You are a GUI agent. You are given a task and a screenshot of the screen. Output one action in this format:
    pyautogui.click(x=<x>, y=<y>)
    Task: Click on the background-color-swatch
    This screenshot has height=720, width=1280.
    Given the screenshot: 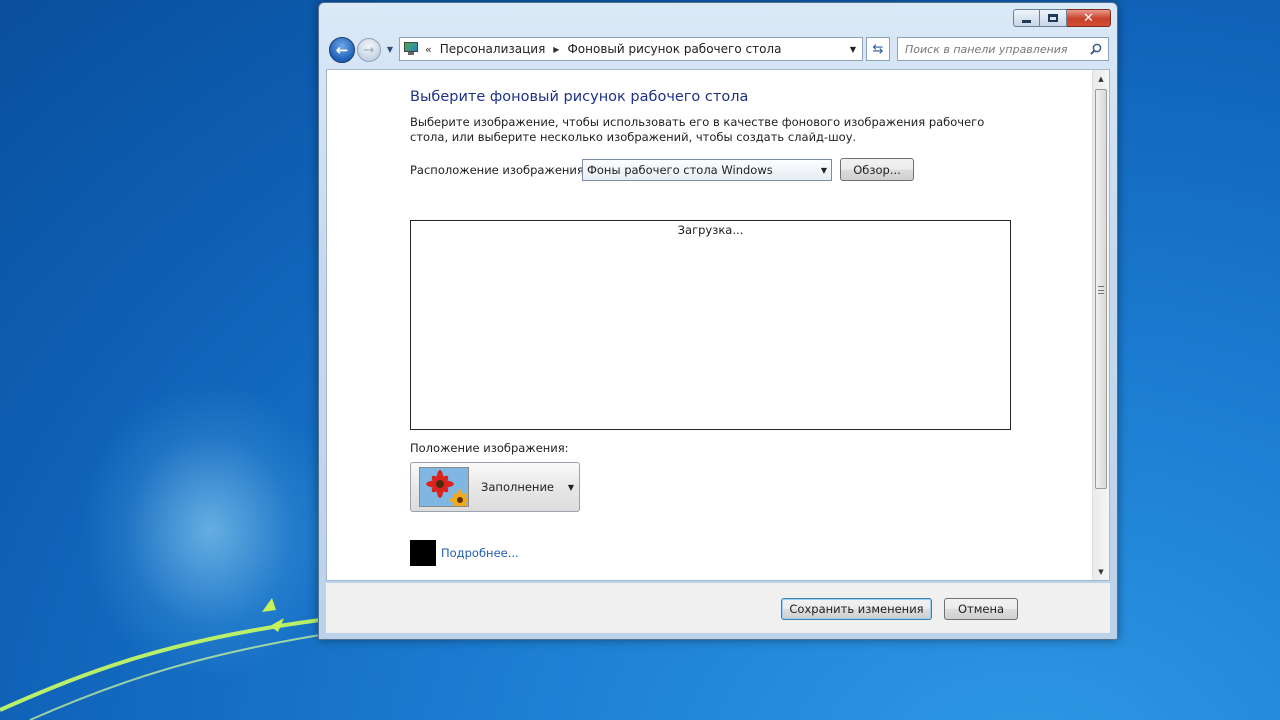 What is the action you would take?
    pyautogui.click(x=423, y=553)
    